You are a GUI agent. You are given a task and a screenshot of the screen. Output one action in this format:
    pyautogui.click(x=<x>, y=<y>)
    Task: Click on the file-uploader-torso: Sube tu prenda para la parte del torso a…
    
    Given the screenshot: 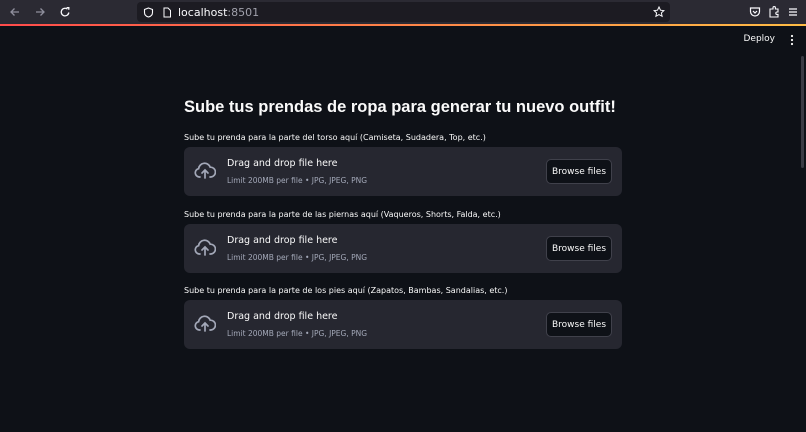 What is the action you would take?
    pyautogui.click(x=403, y=164)
    